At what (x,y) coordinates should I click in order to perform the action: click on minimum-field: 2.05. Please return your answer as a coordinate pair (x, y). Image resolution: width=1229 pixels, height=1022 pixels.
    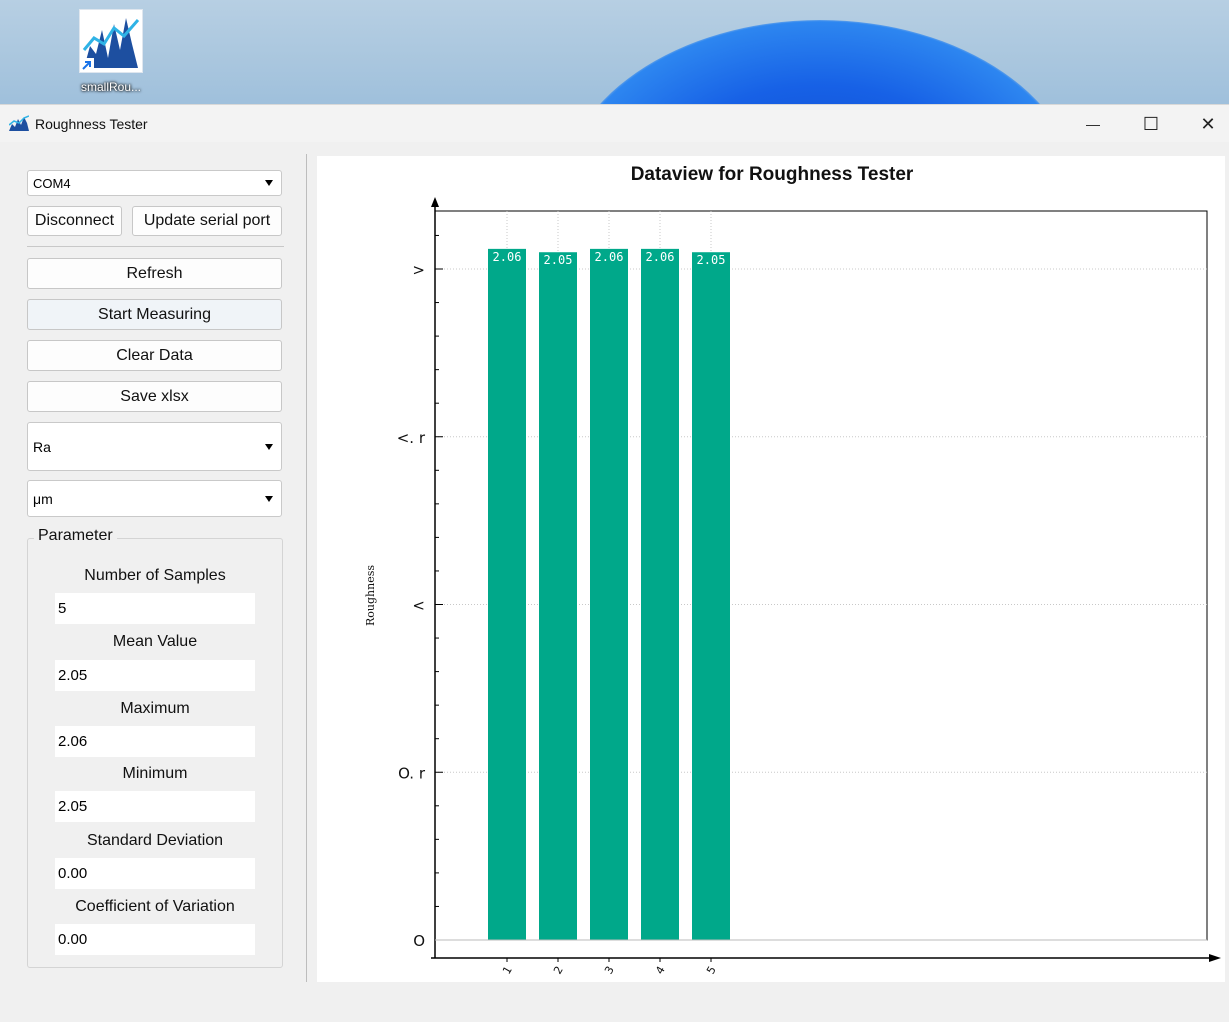
    Looking at the image, I should click on (155, 806).